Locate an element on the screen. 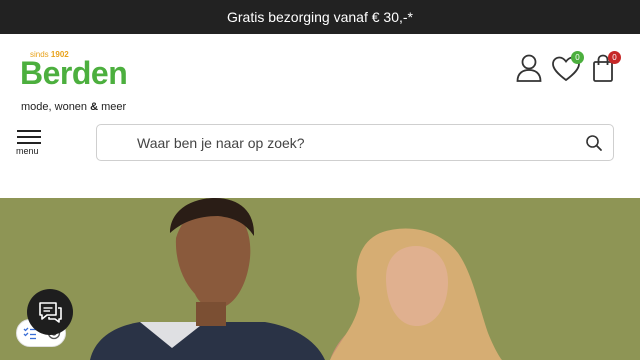  hamburger-icon is located at coordinates (29, 131).